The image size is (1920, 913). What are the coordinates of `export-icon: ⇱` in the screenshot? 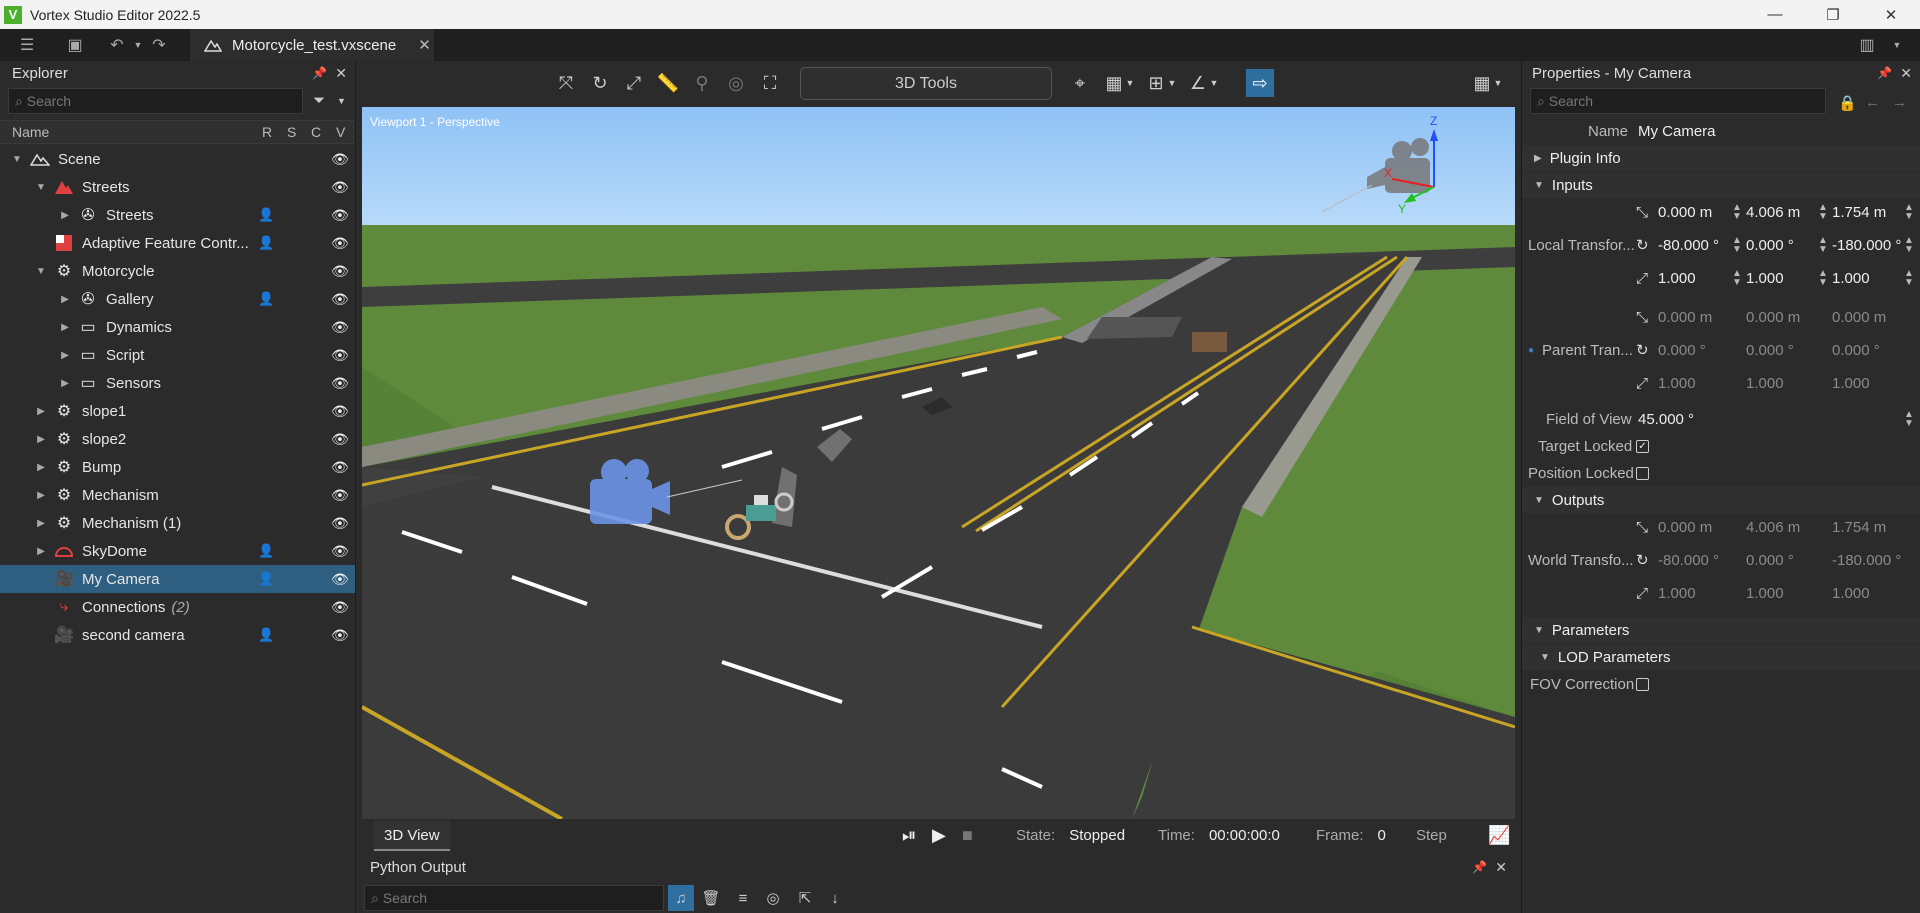 It's located at (805, 898).